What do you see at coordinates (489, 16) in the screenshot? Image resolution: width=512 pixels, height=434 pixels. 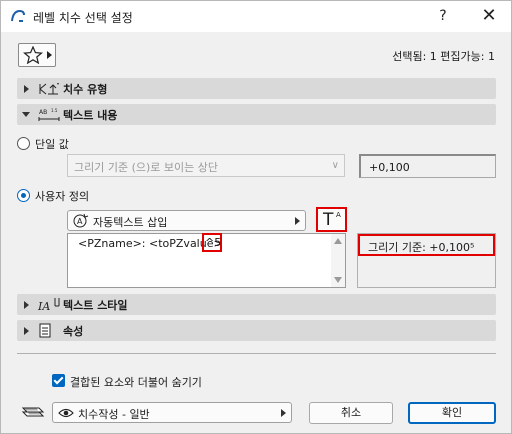 I see `close-button: ✕` at bounding box center [489, 16].